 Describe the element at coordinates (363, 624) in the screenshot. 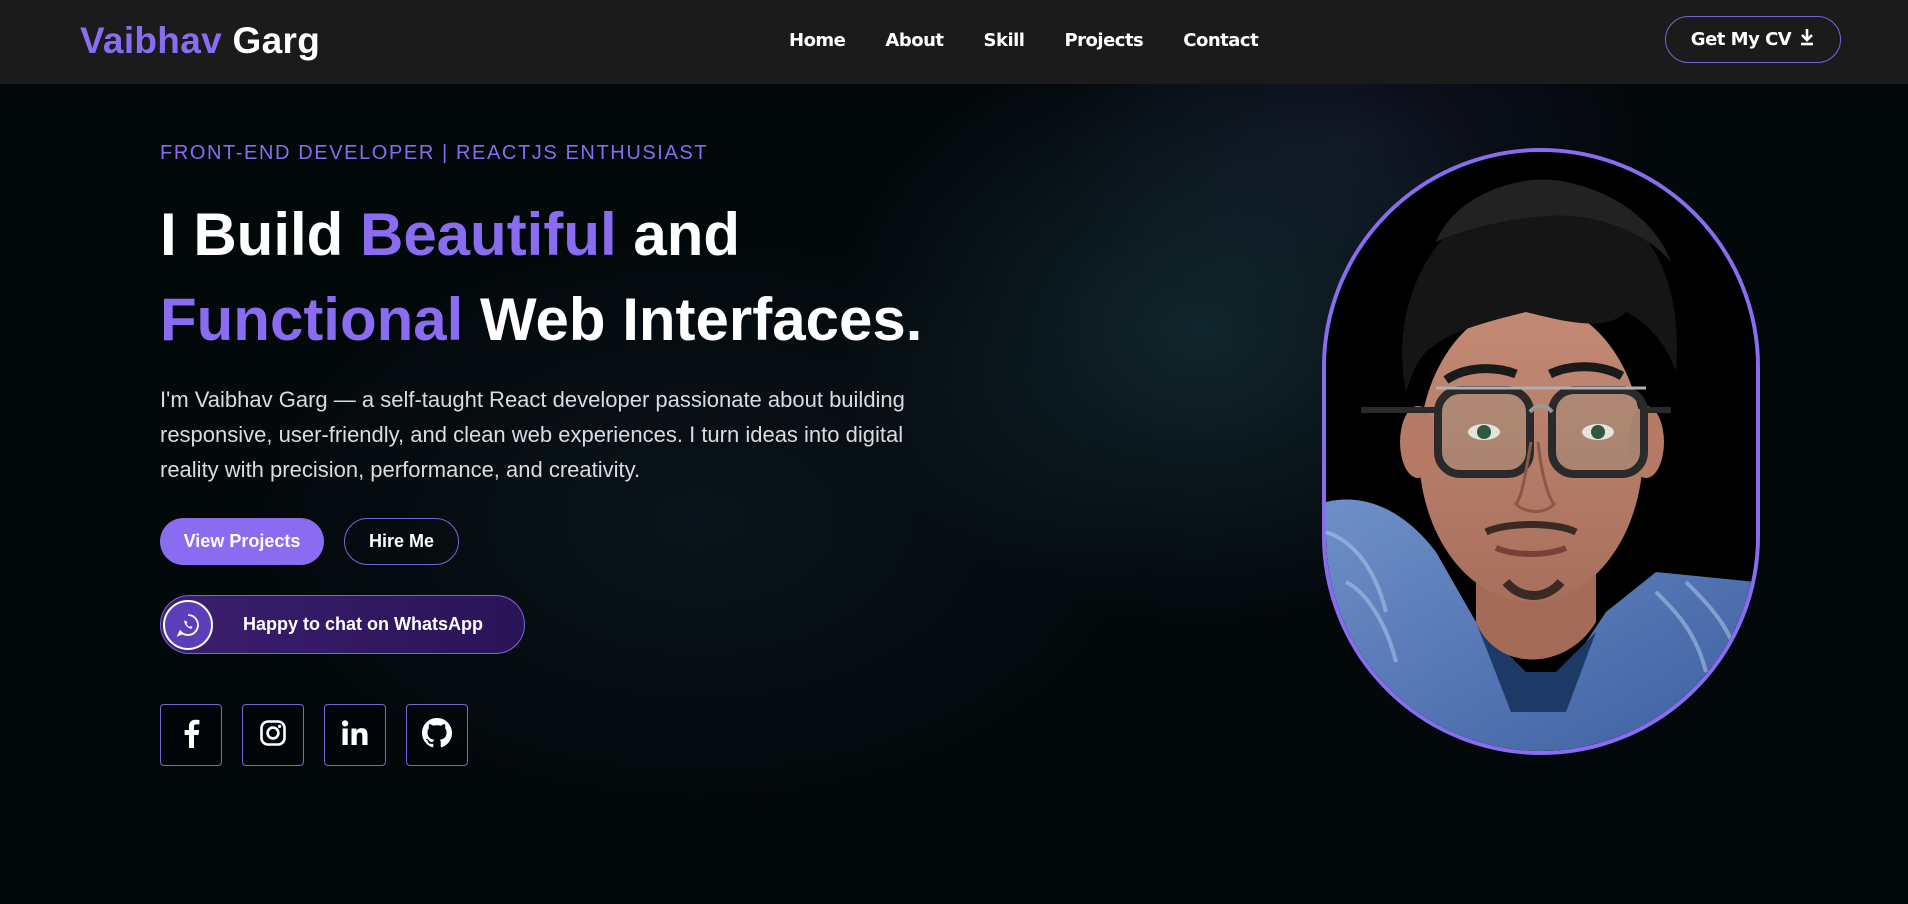

I see `whatsapp-label: Happy to chat on WhatsApp` at that location.